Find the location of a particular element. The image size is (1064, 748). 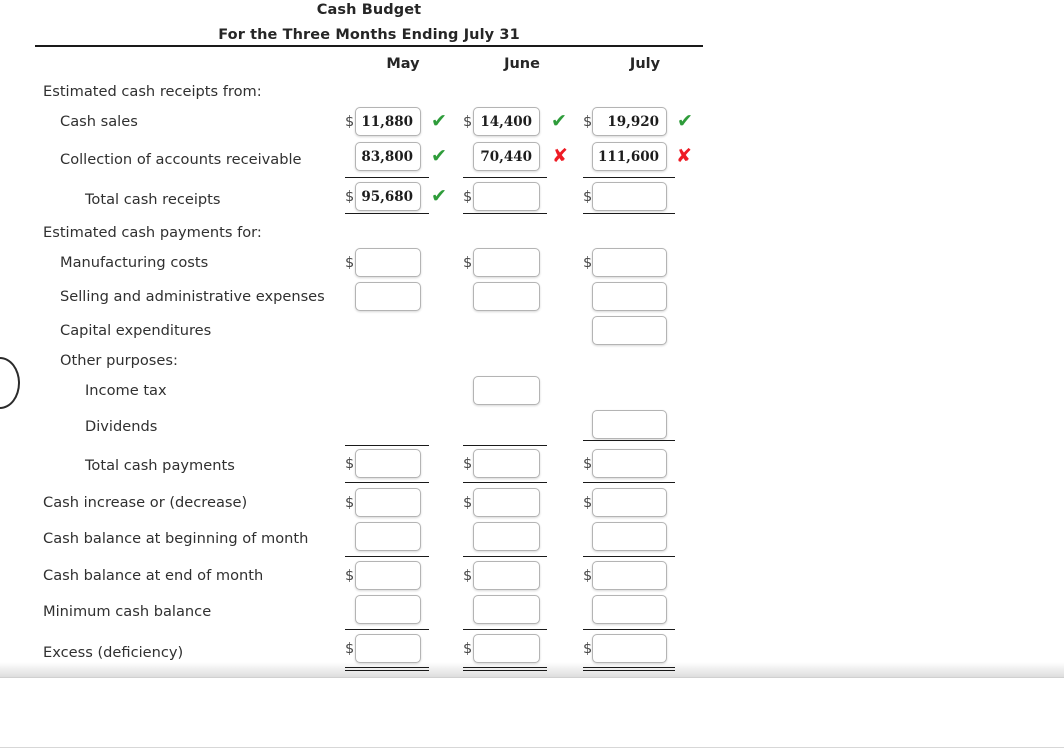

input-cash-balance-beginning-may is located at coordinates (388, 536).